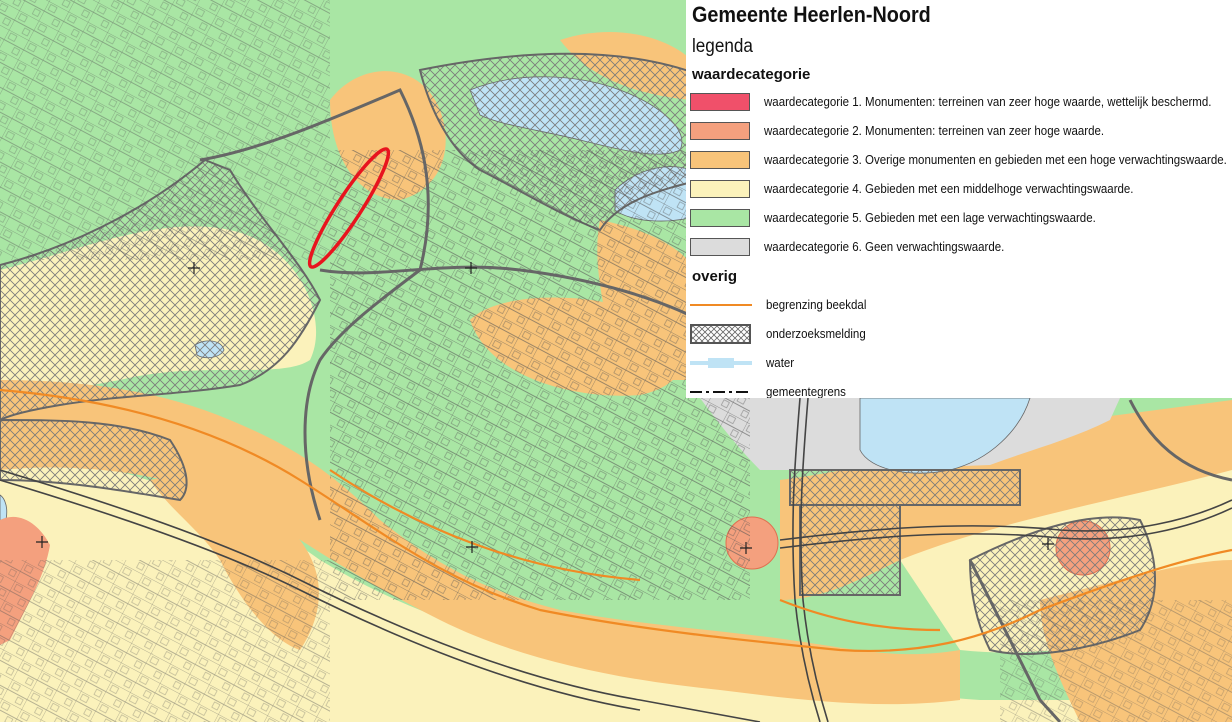 The image size is (1232, 722). What do you see at coordinates (715, 276) in the screenshot?
I see `section-overig: overig` at bounding box center [715, 276].